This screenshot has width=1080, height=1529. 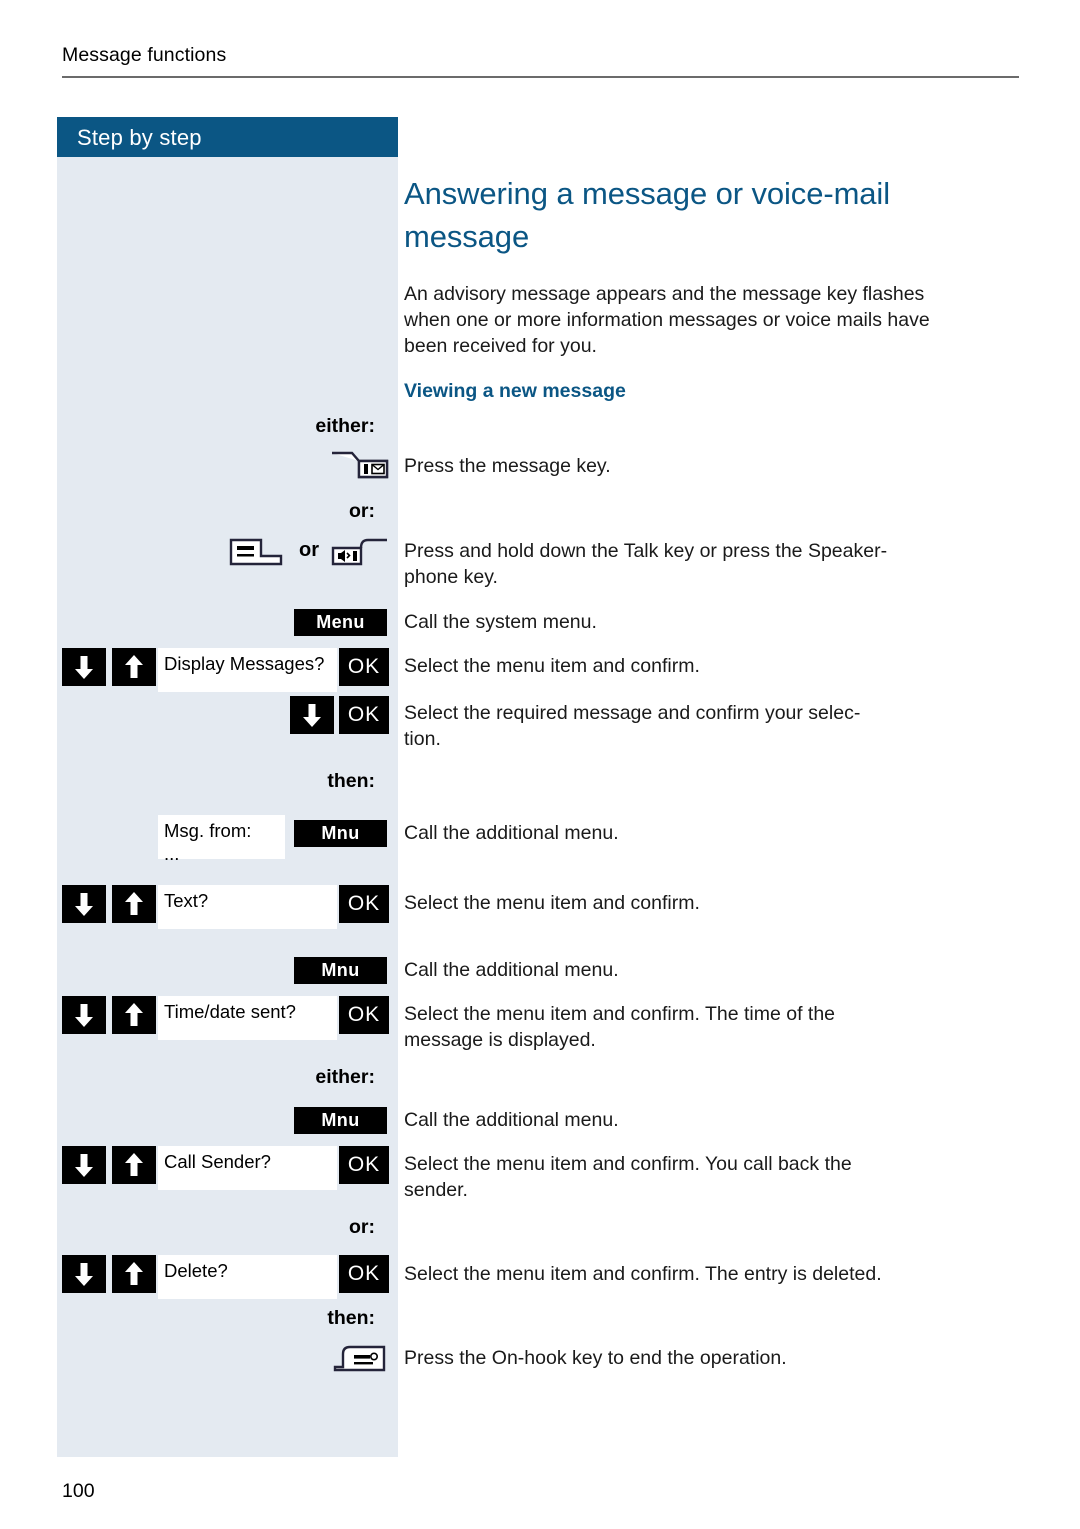 I want to click on keyword-then-2: then:, so click(x=351, y=1318).